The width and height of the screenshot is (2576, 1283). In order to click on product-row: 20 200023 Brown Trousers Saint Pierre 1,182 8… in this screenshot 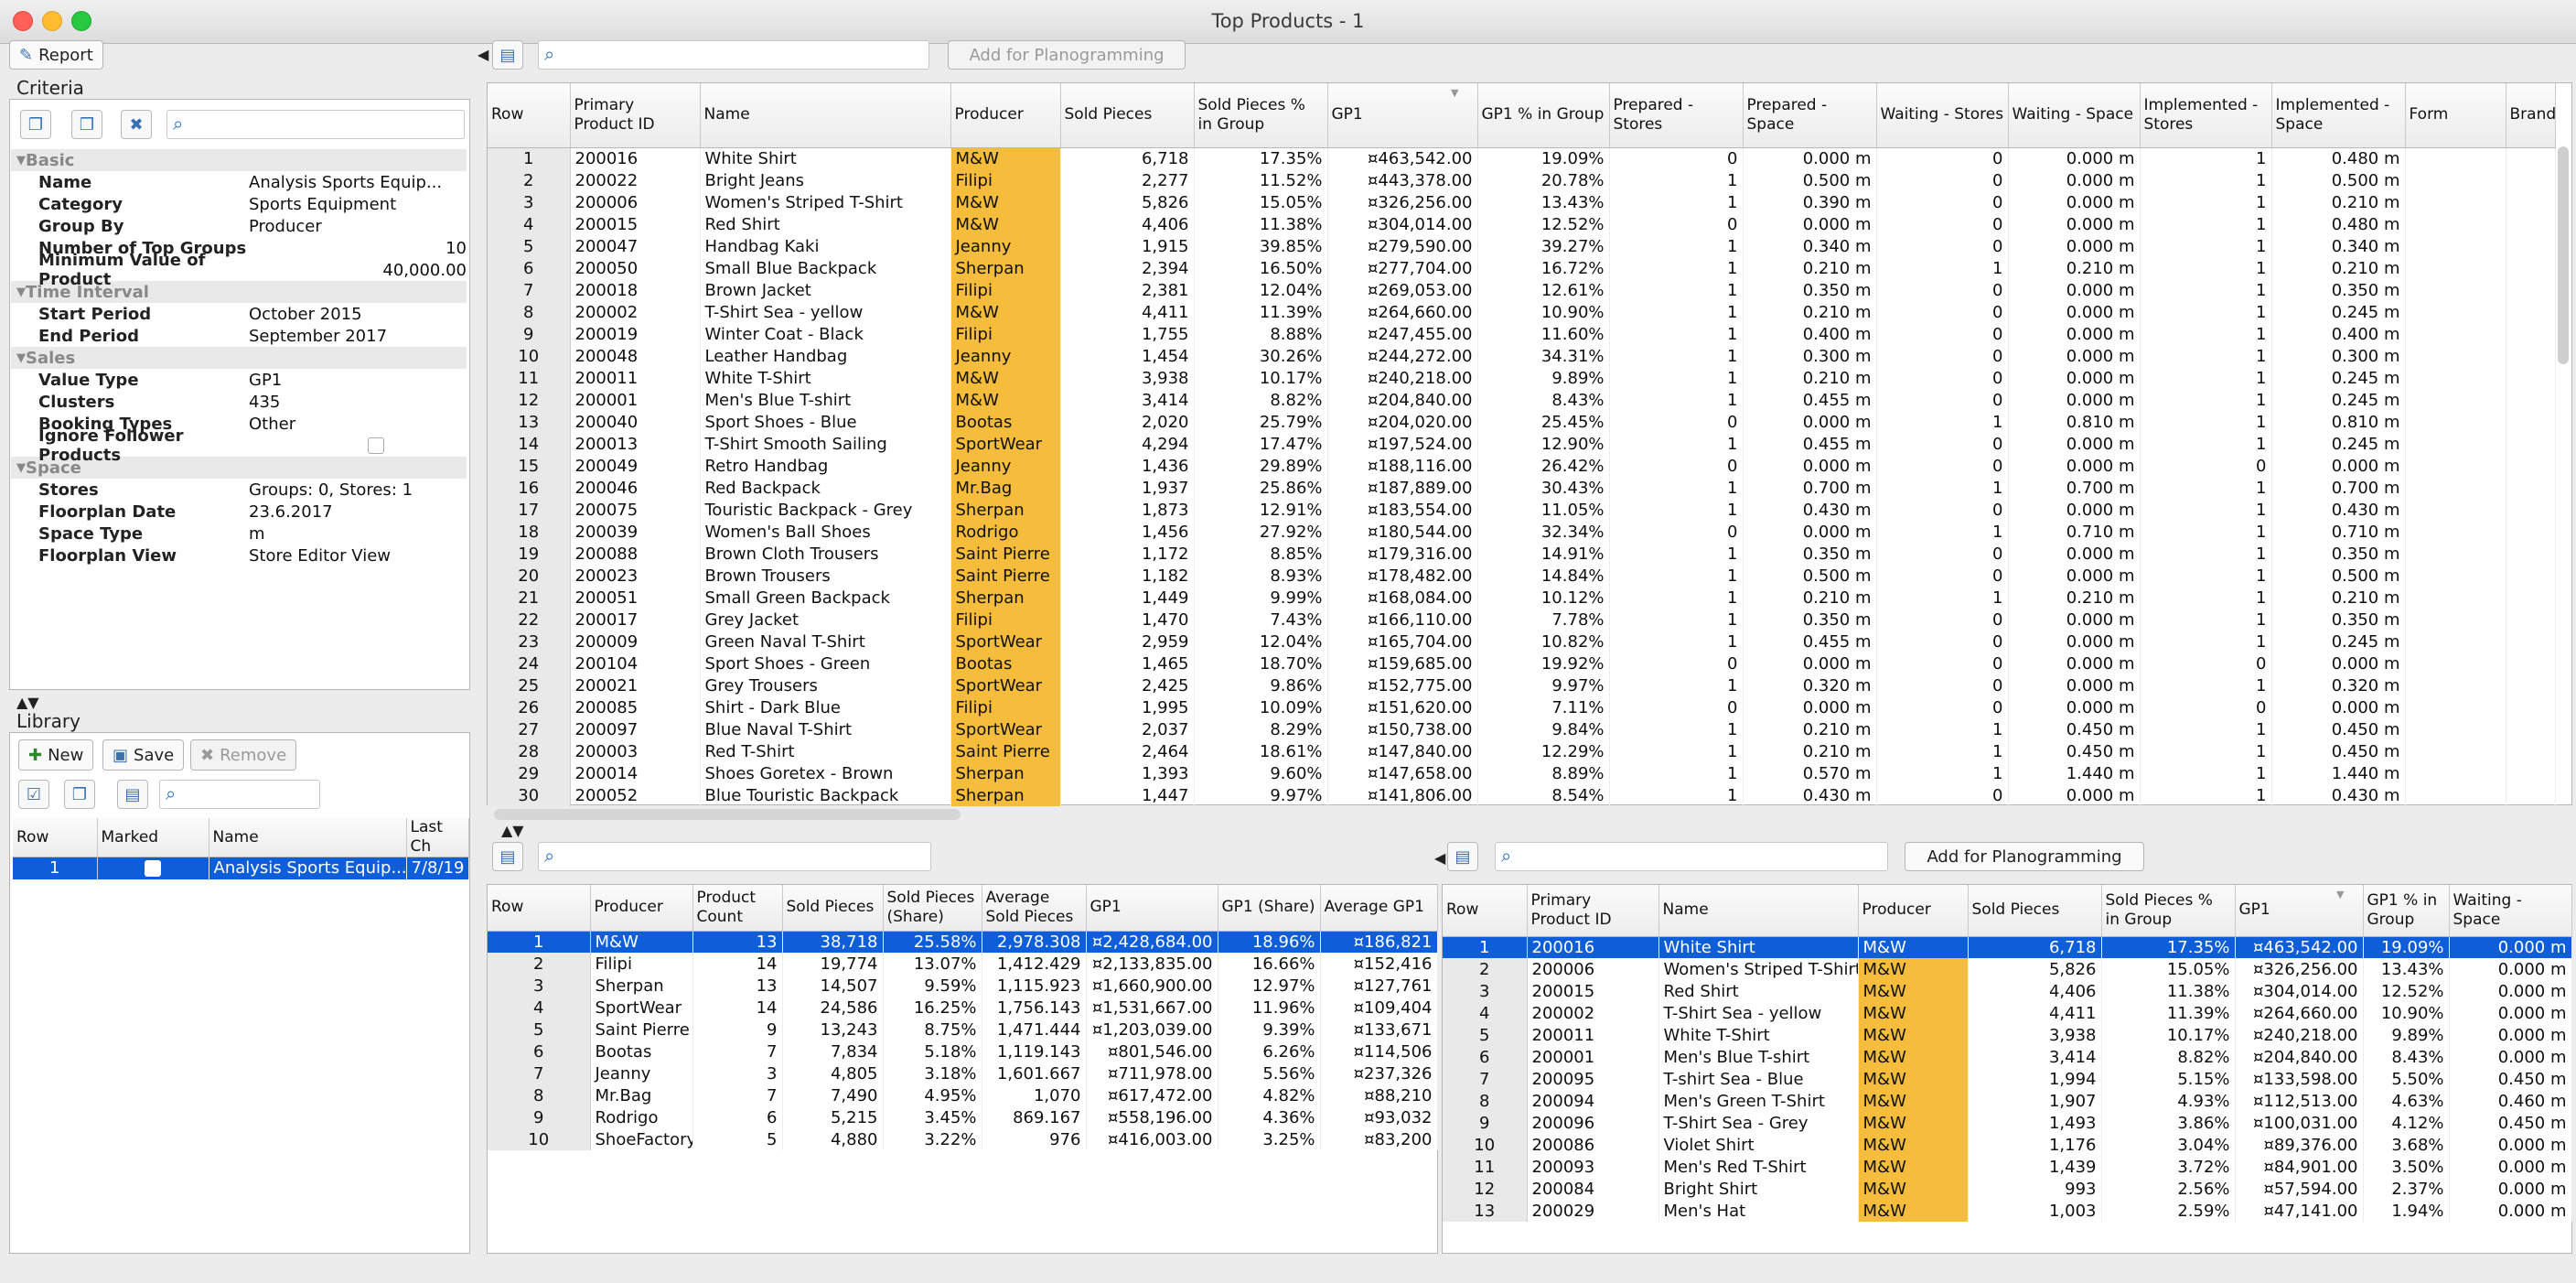, I will do `click(1522, 576)`.